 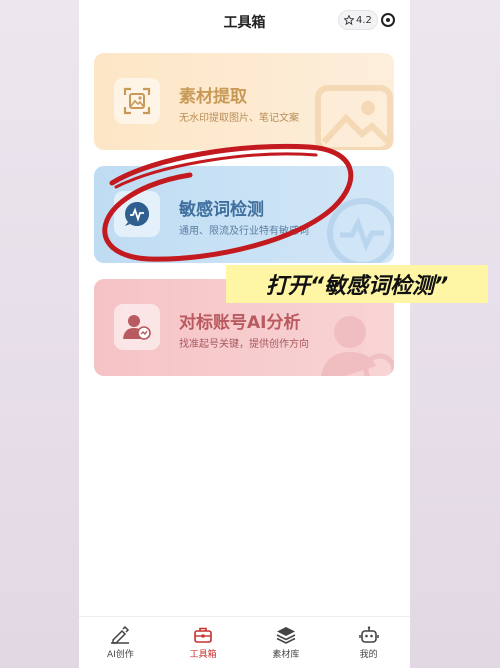 I want to click on caption-banner: 打开“敏感词检测”, so click(x=357, y=284).